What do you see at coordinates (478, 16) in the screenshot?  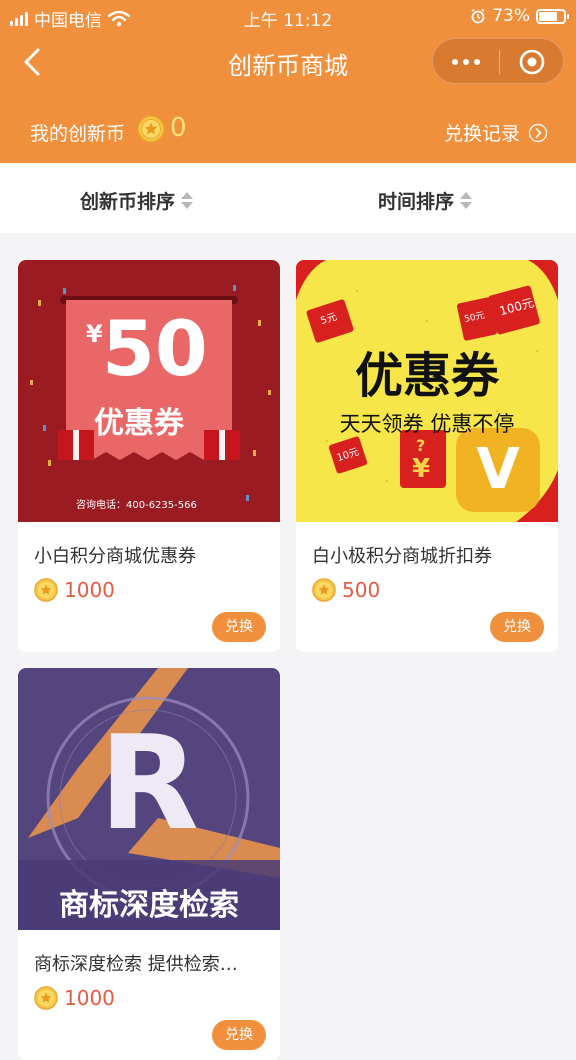 I see `alarm-icon` at bounding box center [478, 16].